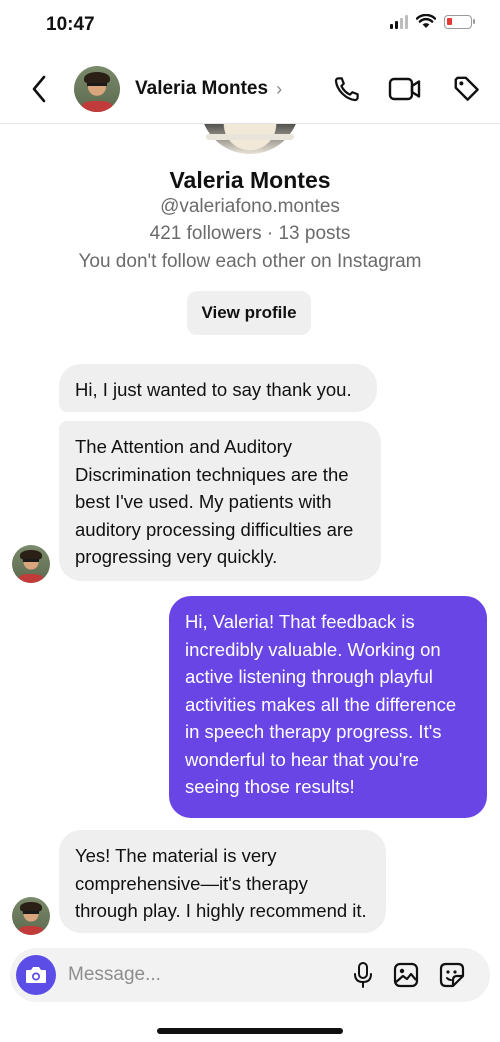 This screenshot has width=500, height=1042. Describe the element at coordinates (250, 26) in the screenshot. I see `status-bar: 10:47` at that location.